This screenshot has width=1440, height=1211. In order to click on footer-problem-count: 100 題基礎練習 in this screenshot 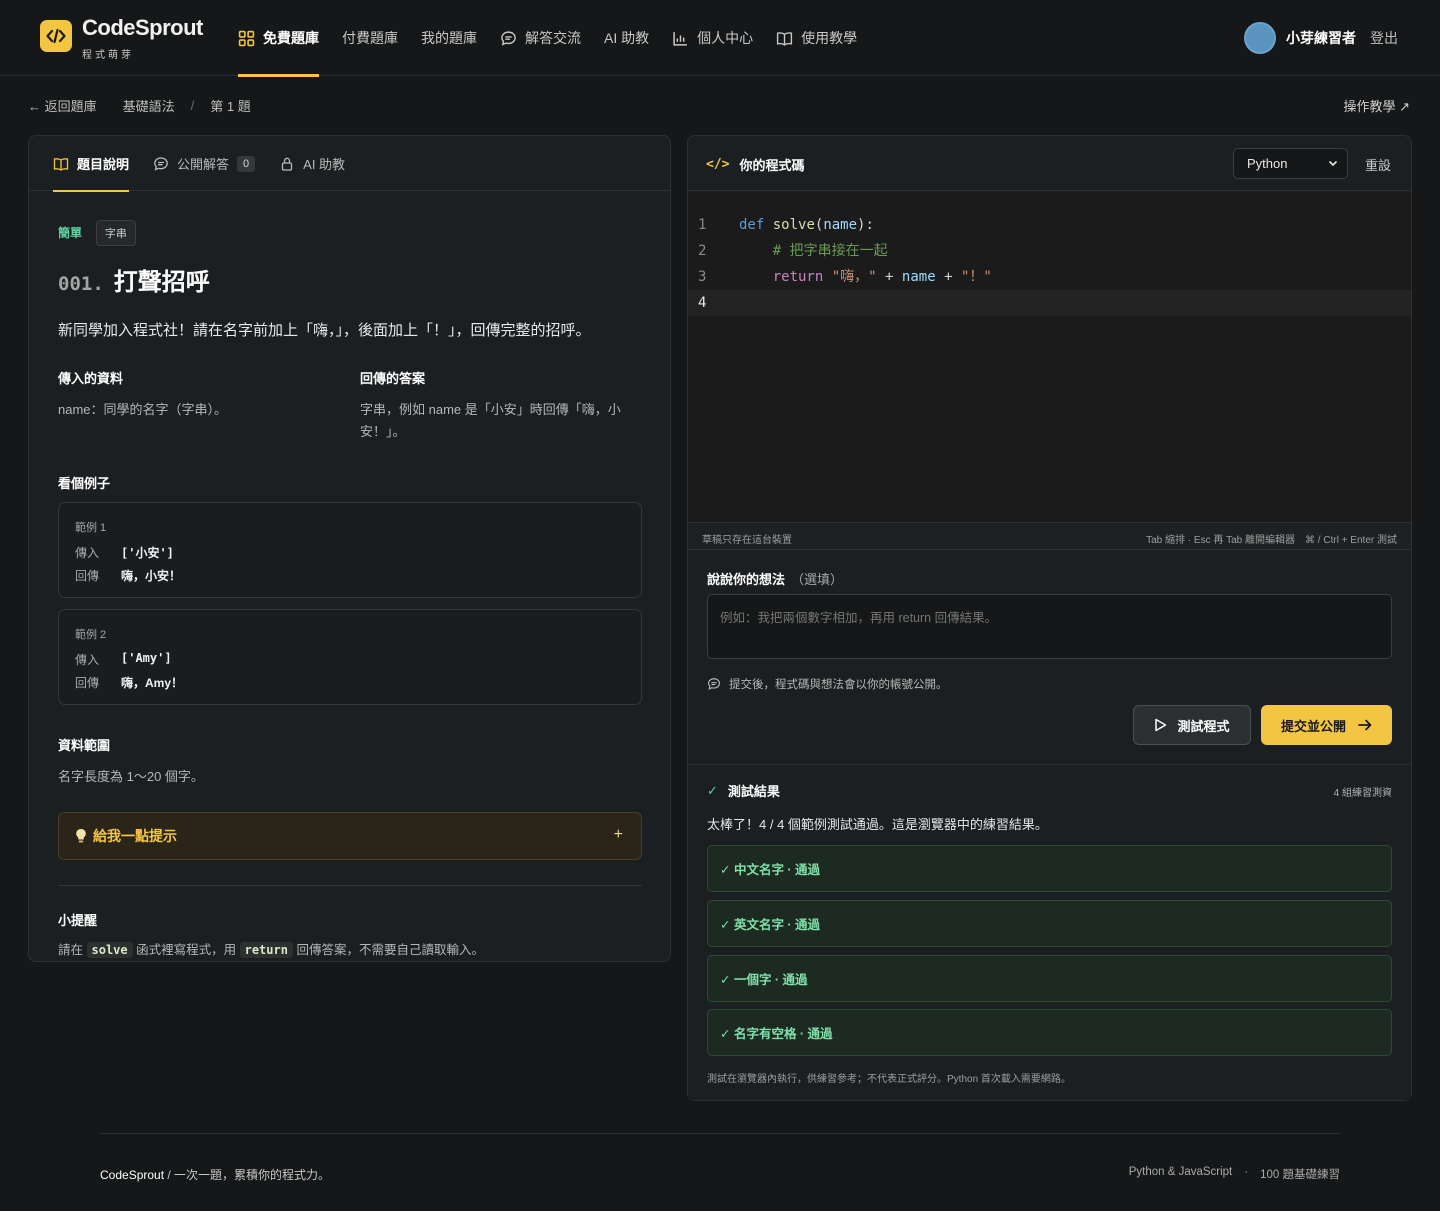, I will do `click(1300, 1175)`.